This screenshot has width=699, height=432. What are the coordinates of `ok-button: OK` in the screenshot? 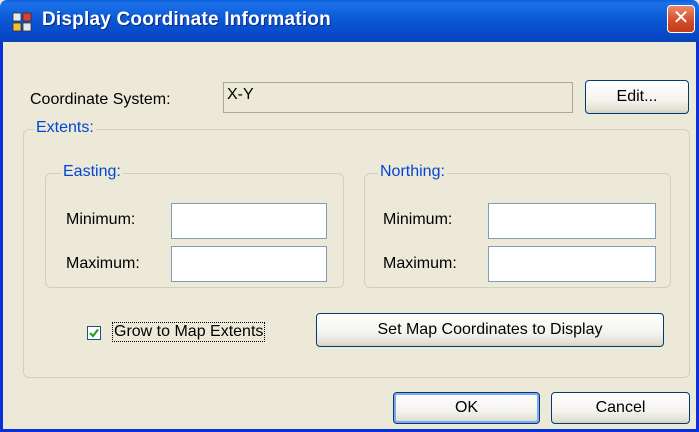 It's located at (466, 408).